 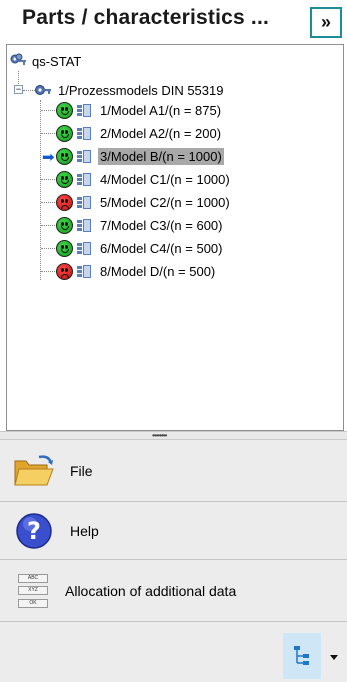 I want to click on help-question-icon: ?, so click(x=34, y=530).